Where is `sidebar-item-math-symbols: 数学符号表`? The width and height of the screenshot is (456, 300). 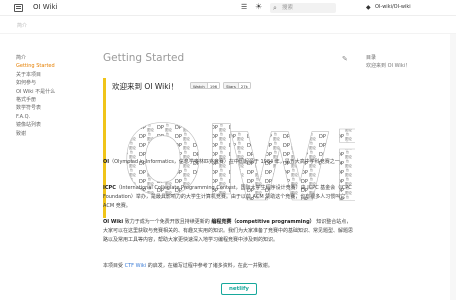
sidebar-item-math-symbols: 数学符号表 is located at coordinates (53, 108).